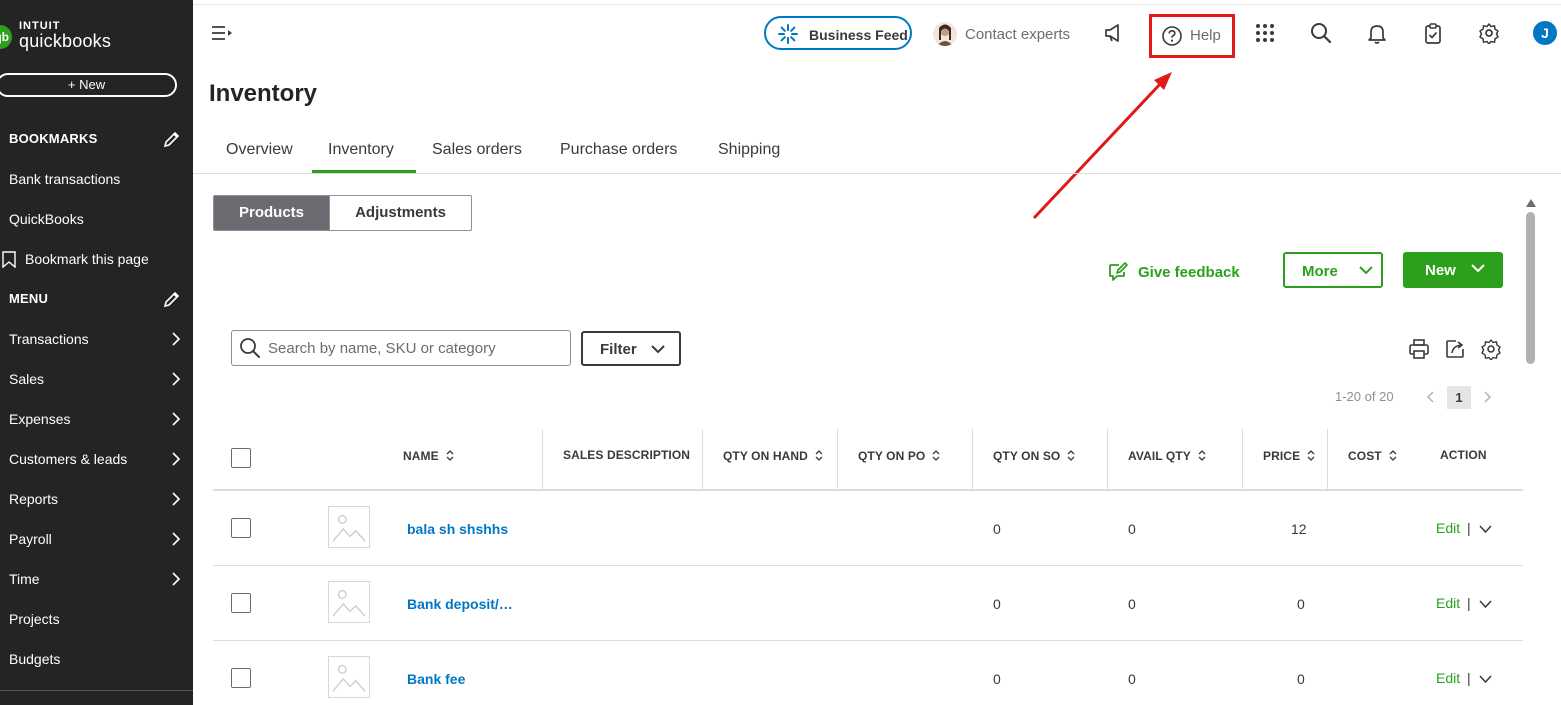 The image size is (1561, 705). Describe the element at coordinates (457, 529) in the screenshot. I see `product-name-link: bala sh shshhs` at that location.